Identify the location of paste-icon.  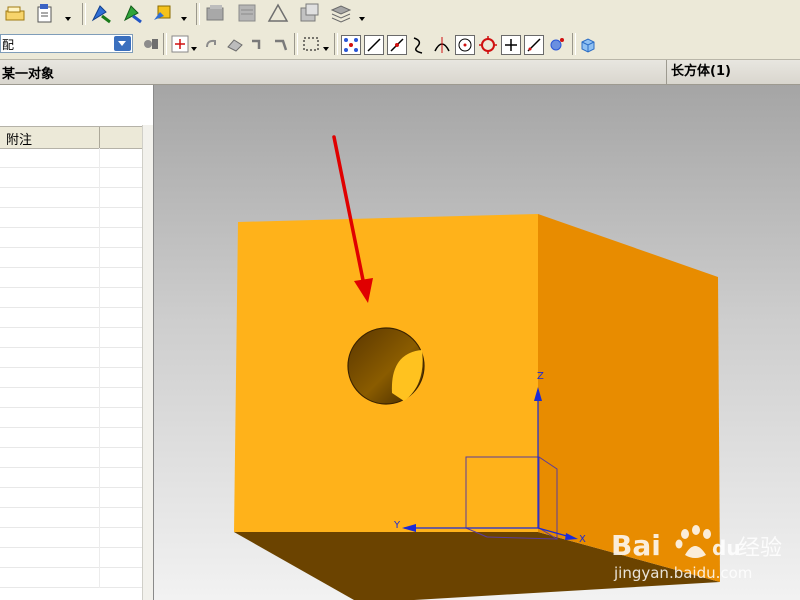
(46, 13).